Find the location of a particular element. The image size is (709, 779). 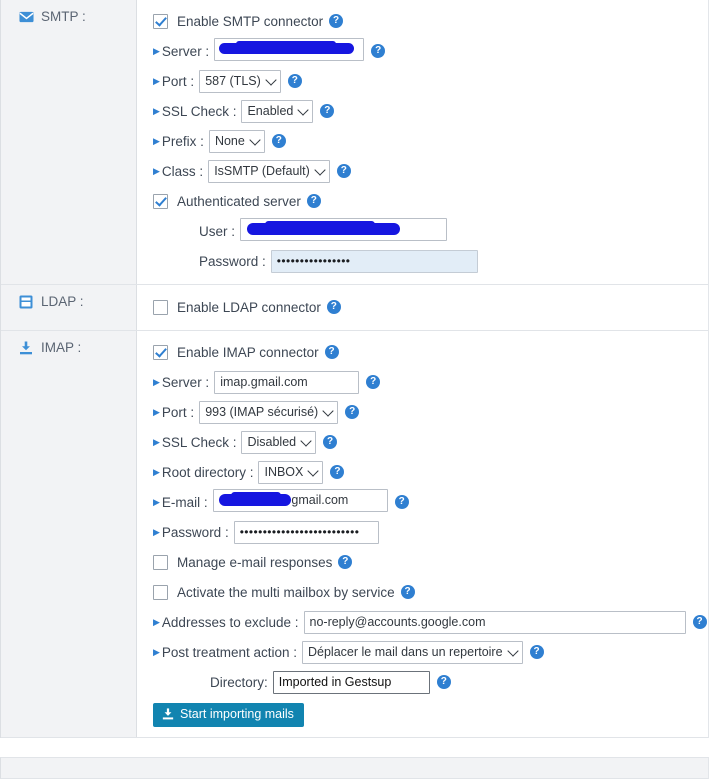

ldap-section-body: Enable LDAP connector ? is located at coordinates (422, 307).